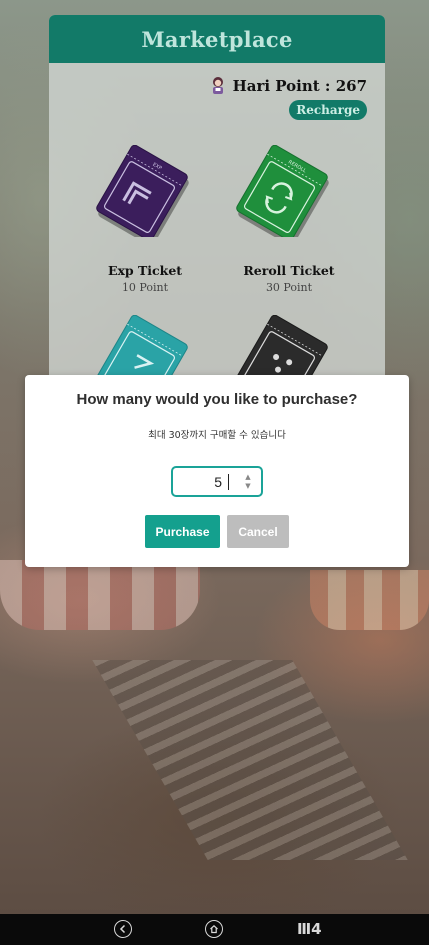 The image size is (429, 945). Describe the element at coordinates (309, 929) in the screenshot. I see `app-brand-logo: Ⅲ4` at that location.